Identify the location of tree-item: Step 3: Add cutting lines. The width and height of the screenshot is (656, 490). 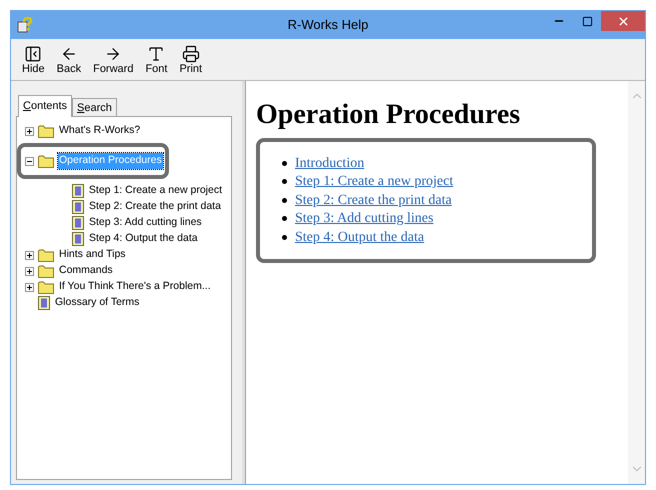
(145, 223).